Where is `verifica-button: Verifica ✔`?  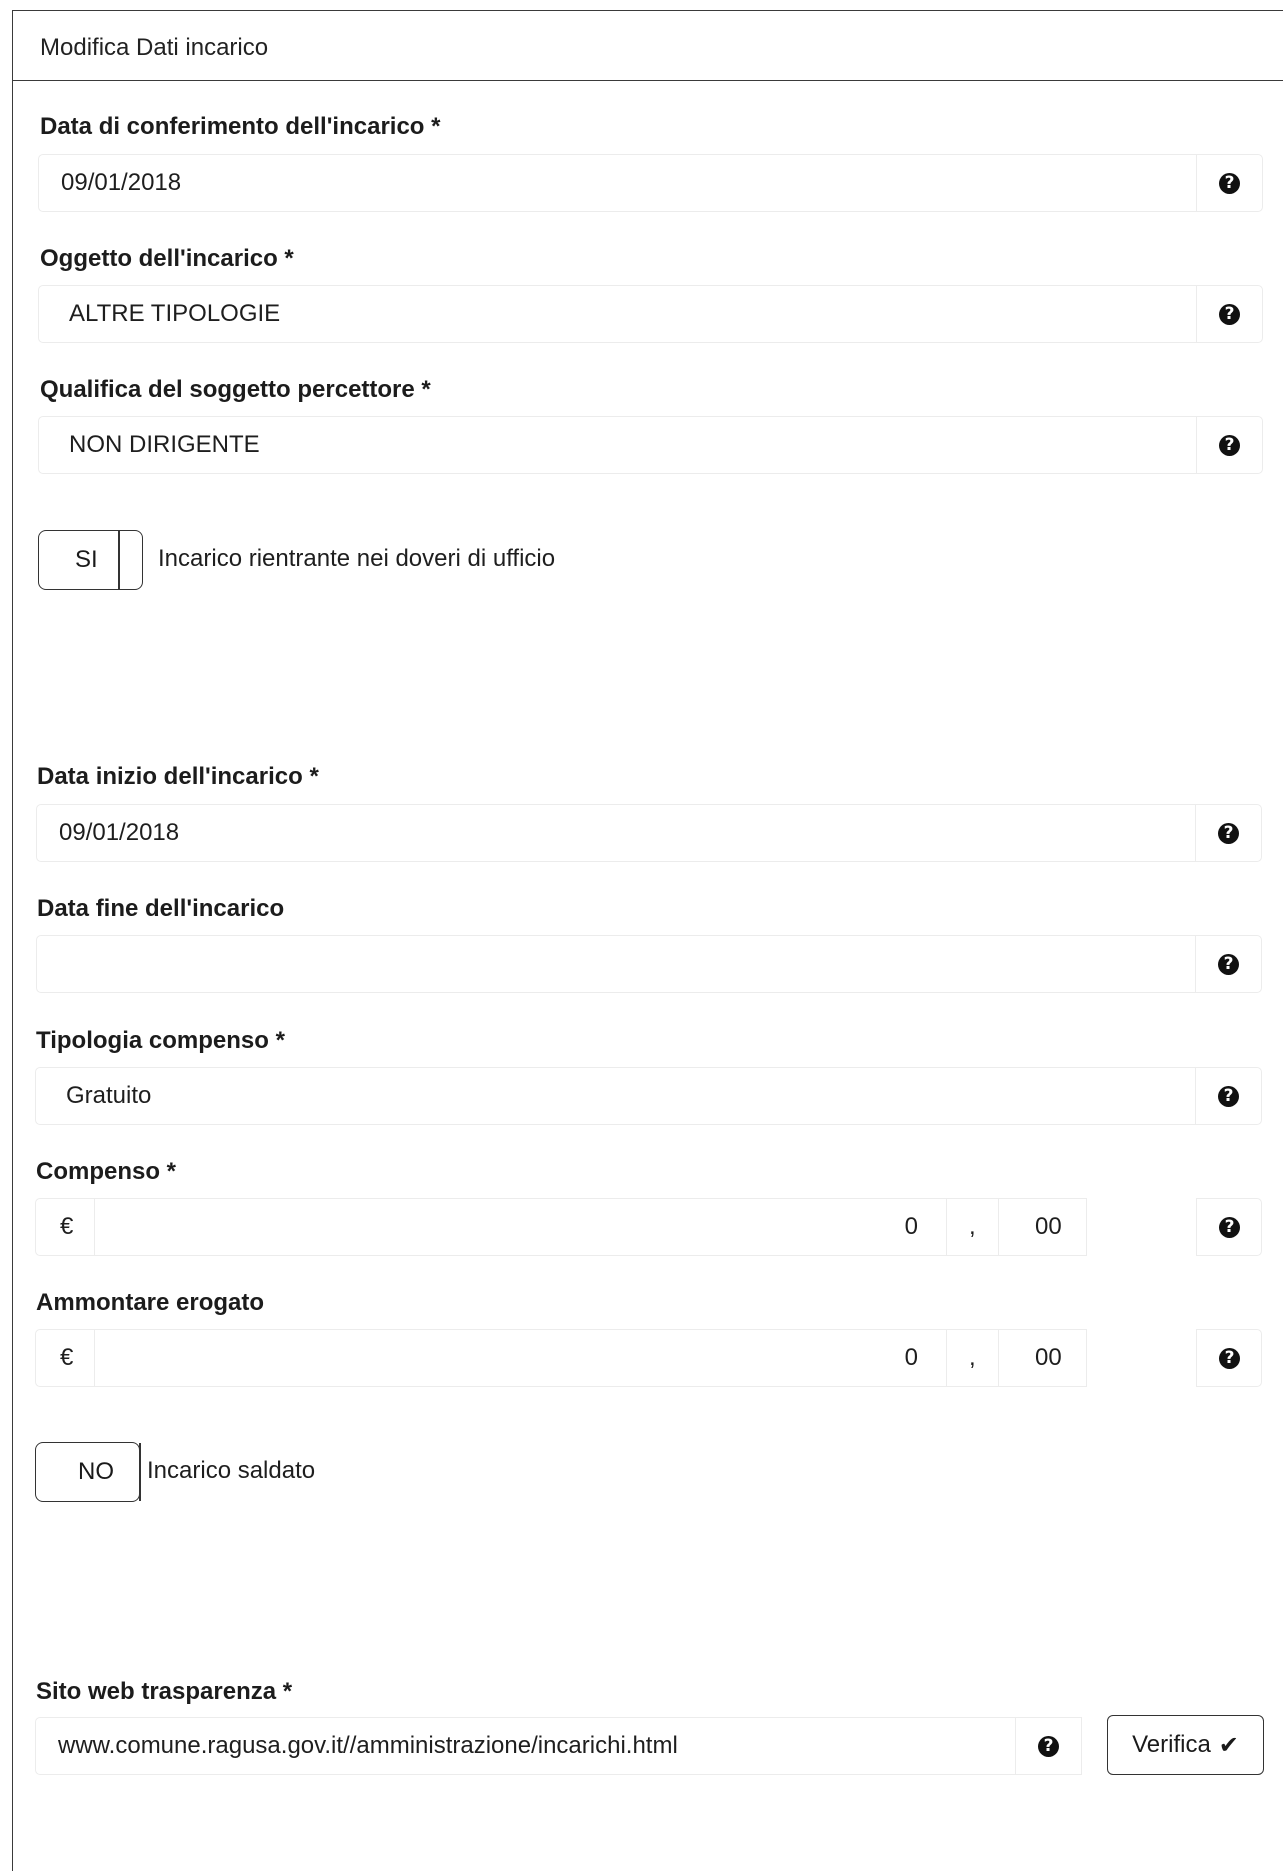 verifica-button: Verifica ✔ is located at coordinates (1185, 1745).